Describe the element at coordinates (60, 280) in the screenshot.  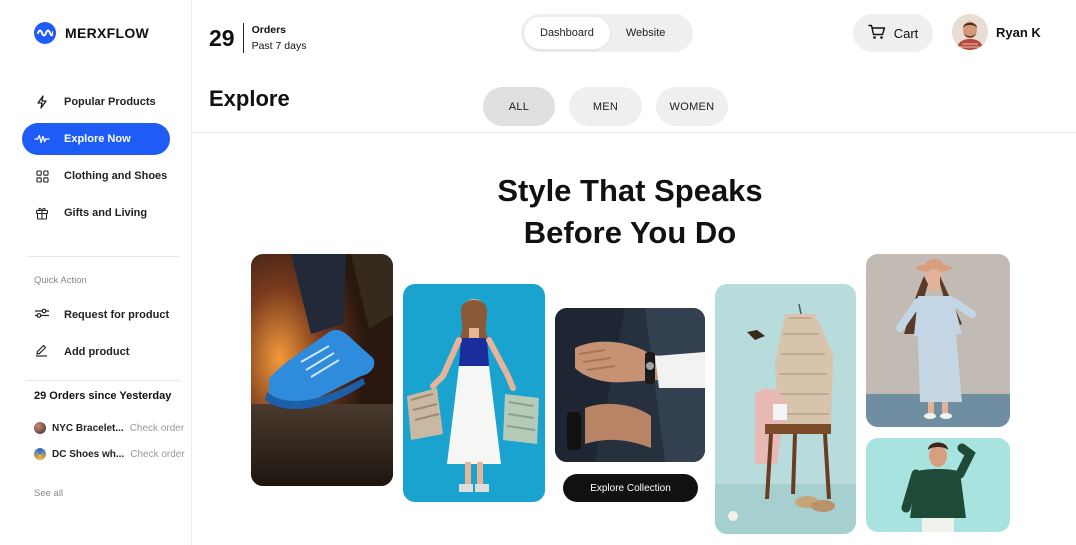
I see `quick-action-label: Quick Action` at that location.